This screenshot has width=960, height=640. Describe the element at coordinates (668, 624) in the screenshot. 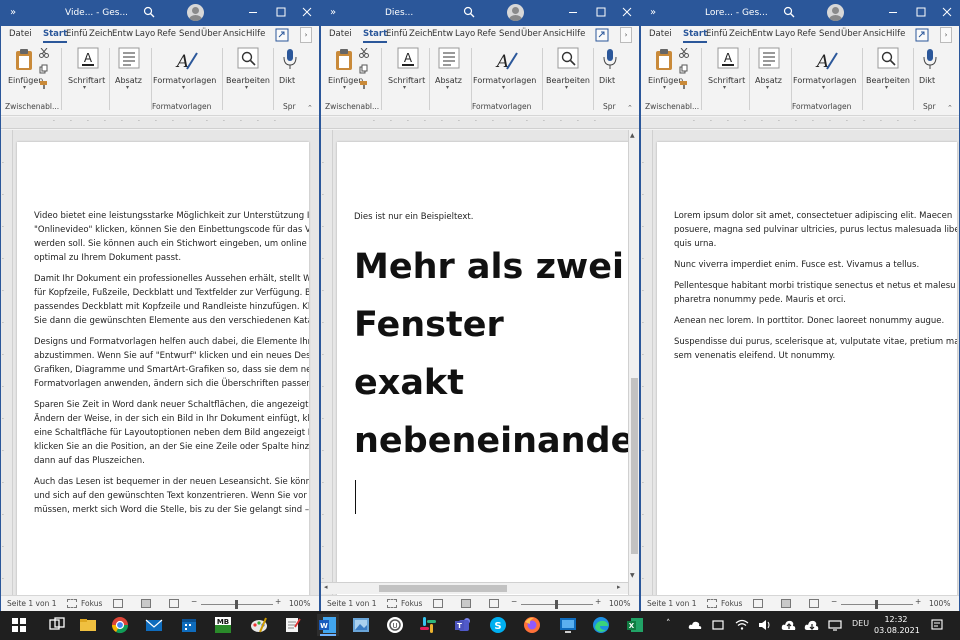

I see `tray-chevron-up-icon: ˄` at that location.